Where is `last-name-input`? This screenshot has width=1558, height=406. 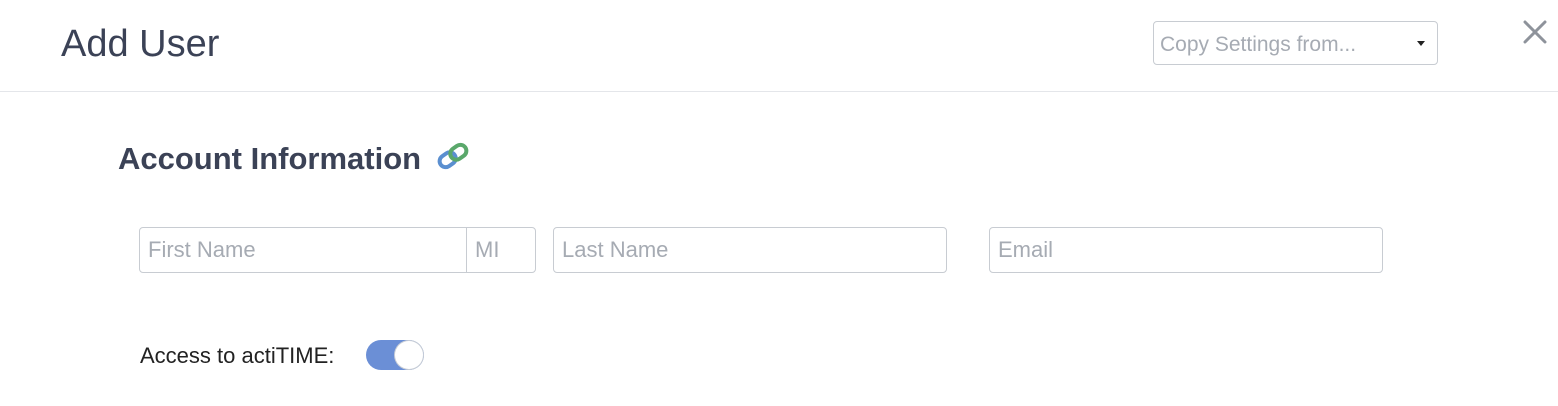
last-name-input is located at coordinates (750, 250).